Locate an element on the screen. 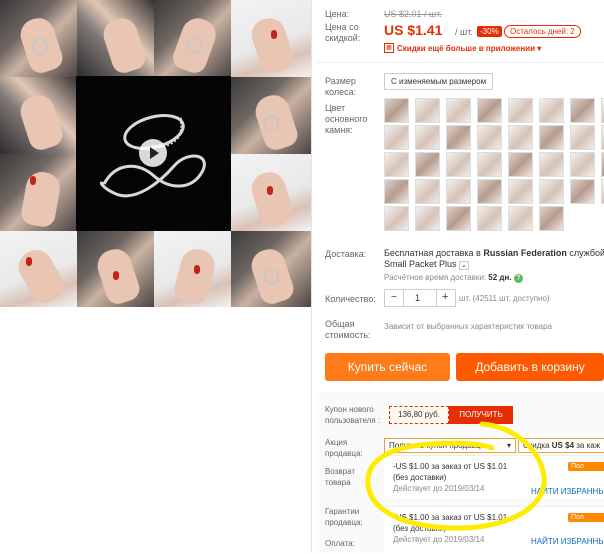 The width and height of the screenshot is (604, 554). app-promo-link: Скидки ещё больше в приложении ▾ is located at coordinates (469, 48).